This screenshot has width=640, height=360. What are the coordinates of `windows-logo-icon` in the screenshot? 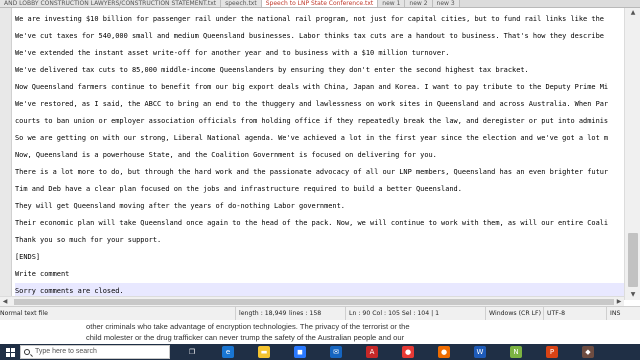 It's located at (10, 352).